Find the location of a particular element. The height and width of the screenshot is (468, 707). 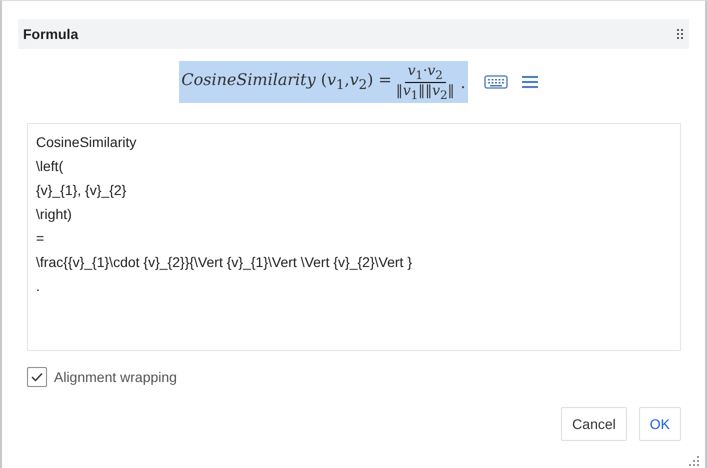

checkbox-label: Alignment wrapping is located at coordinates (115, 377).